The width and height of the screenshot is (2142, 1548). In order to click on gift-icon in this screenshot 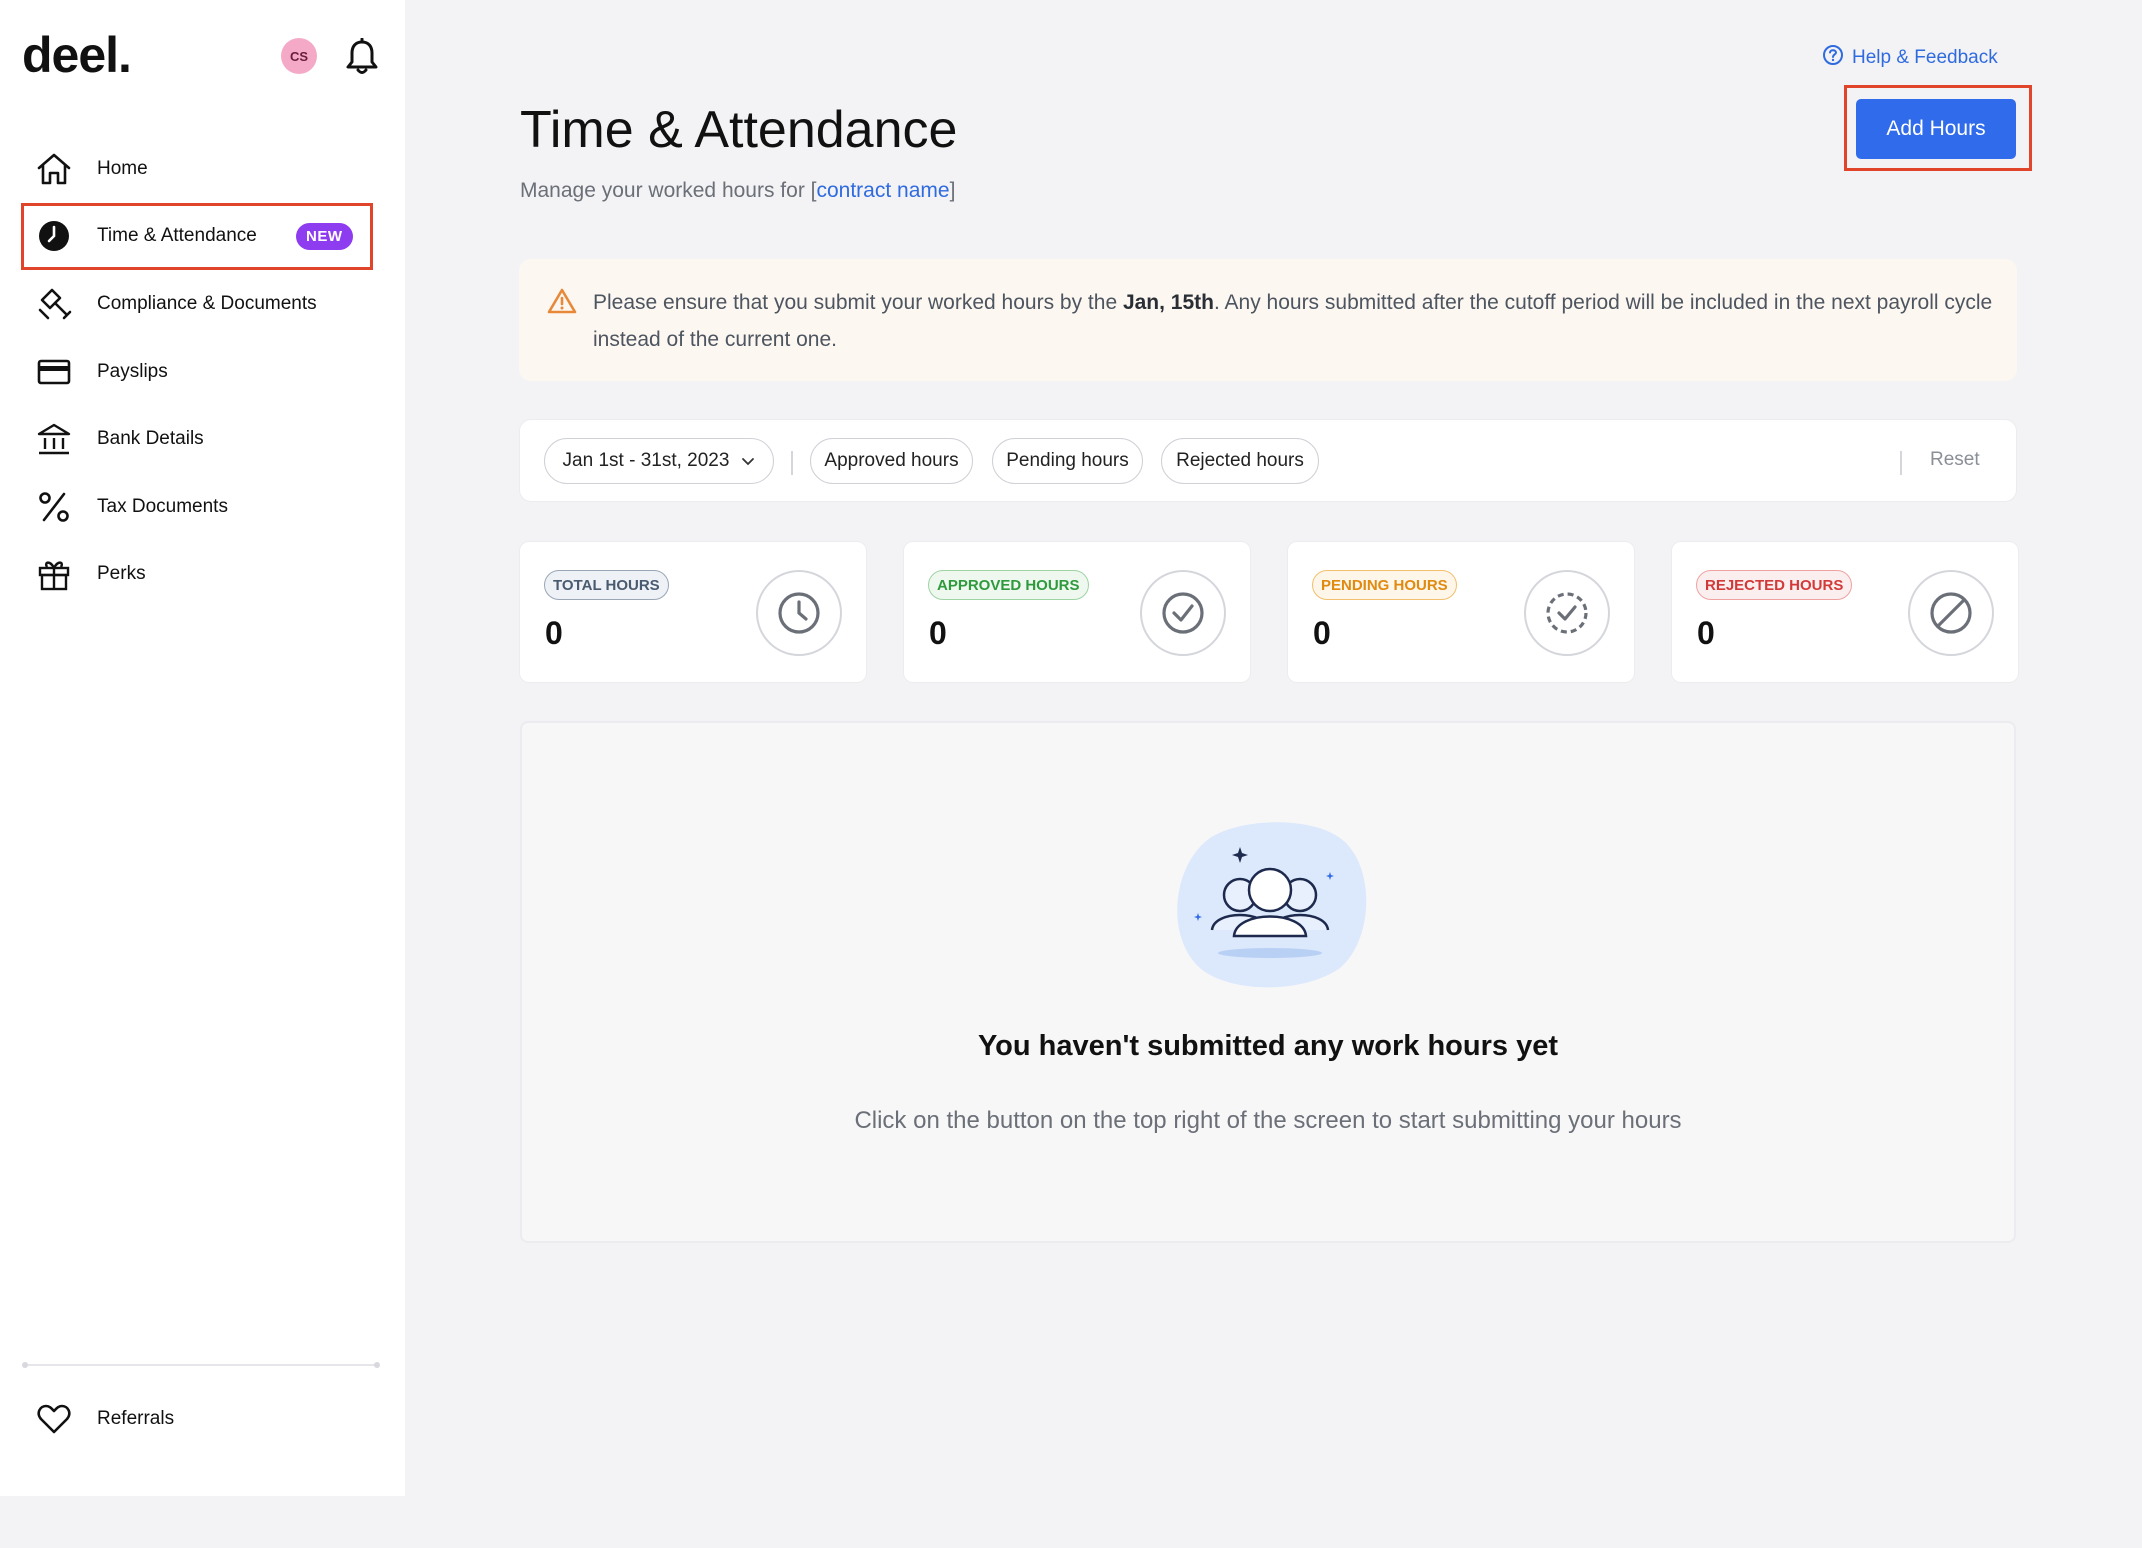, I will do `click(54, 574)`.